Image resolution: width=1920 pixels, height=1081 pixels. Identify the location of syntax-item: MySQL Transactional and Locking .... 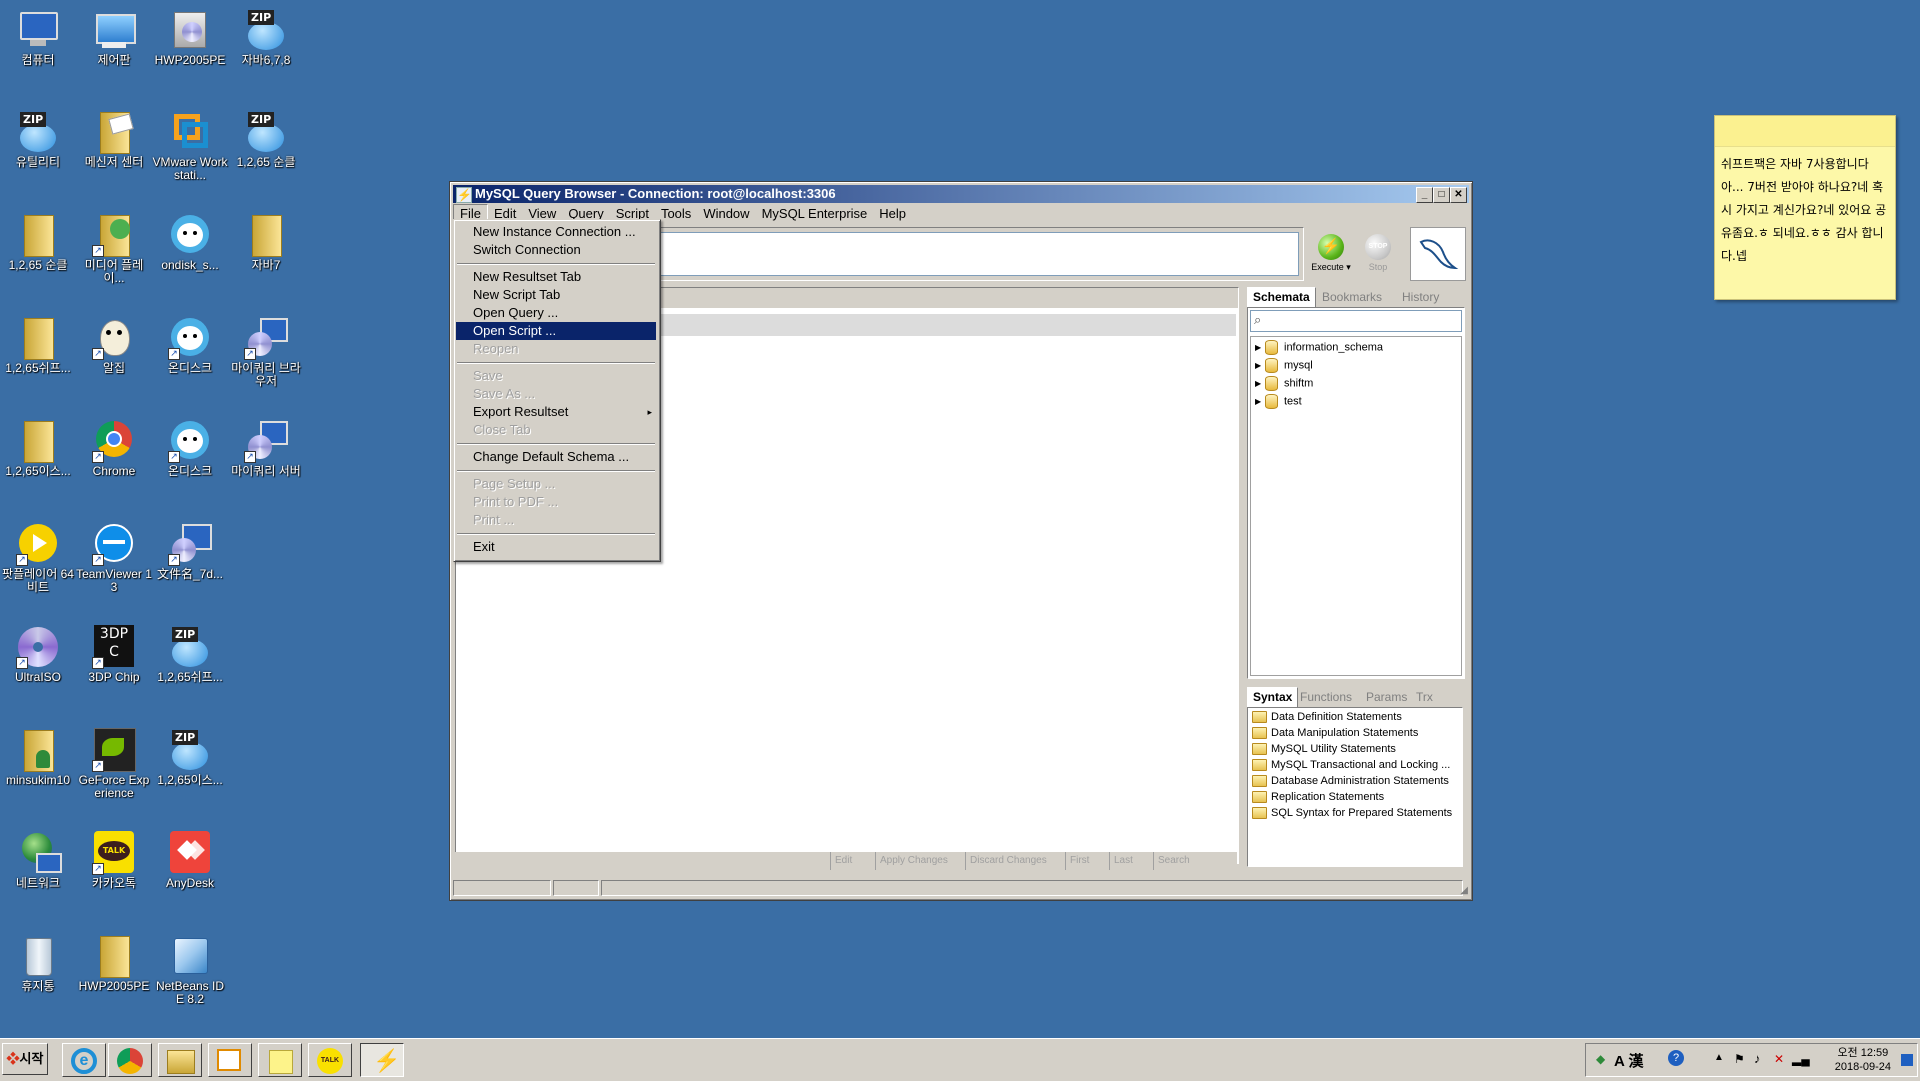
(1351, 765).